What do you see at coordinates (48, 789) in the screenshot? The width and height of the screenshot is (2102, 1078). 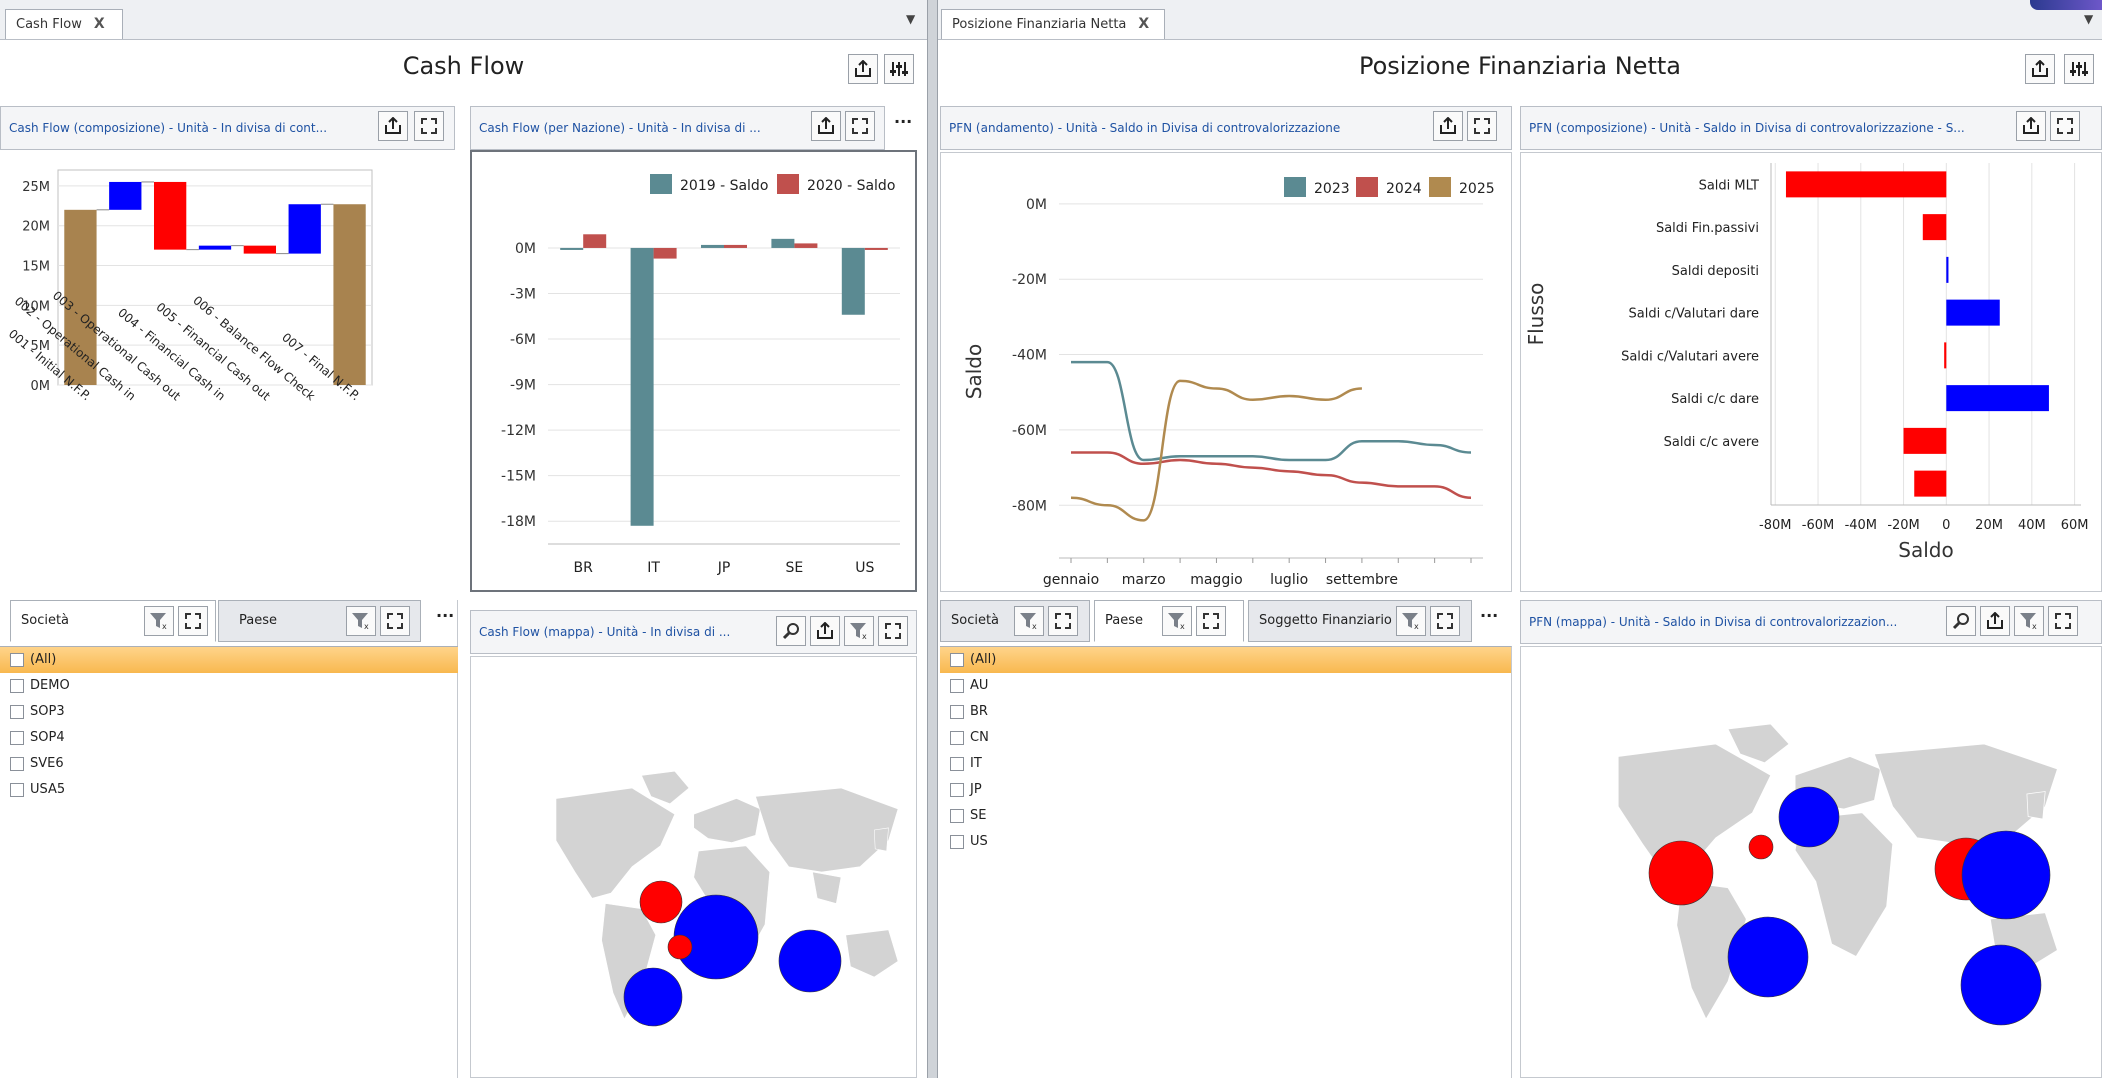 I see `filter-item-label: USA5` at bounding box center [48, 789].